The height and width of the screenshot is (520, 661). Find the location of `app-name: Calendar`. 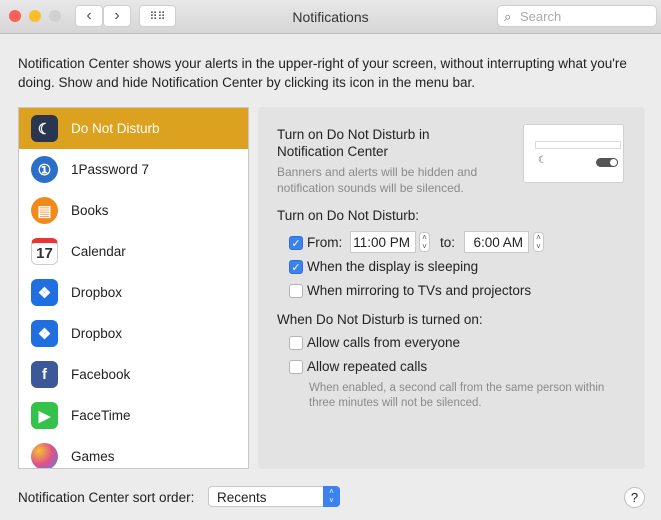

app-name: Calendar is located at coordinates (98, 251).